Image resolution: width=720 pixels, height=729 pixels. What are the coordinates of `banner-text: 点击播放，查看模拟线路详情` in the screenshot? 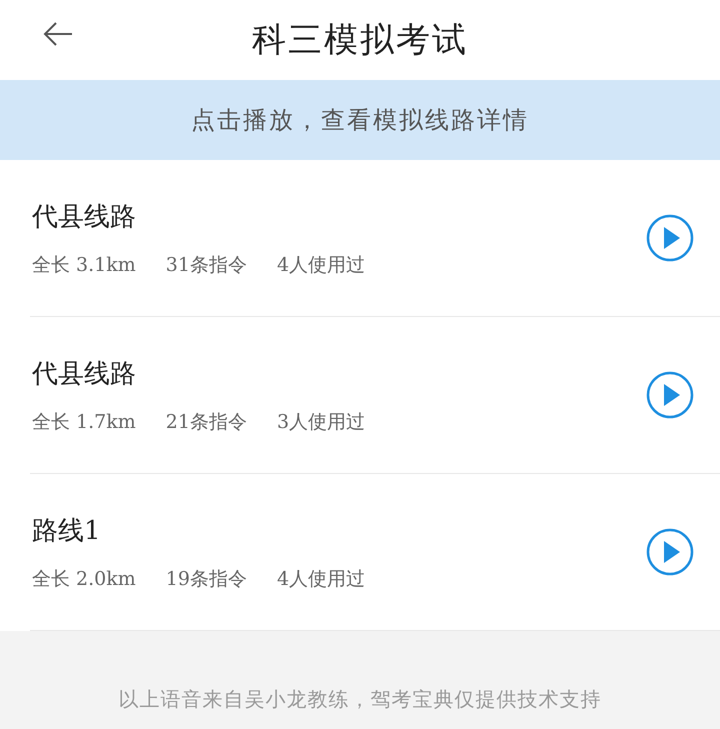 It's located at (360, 120).